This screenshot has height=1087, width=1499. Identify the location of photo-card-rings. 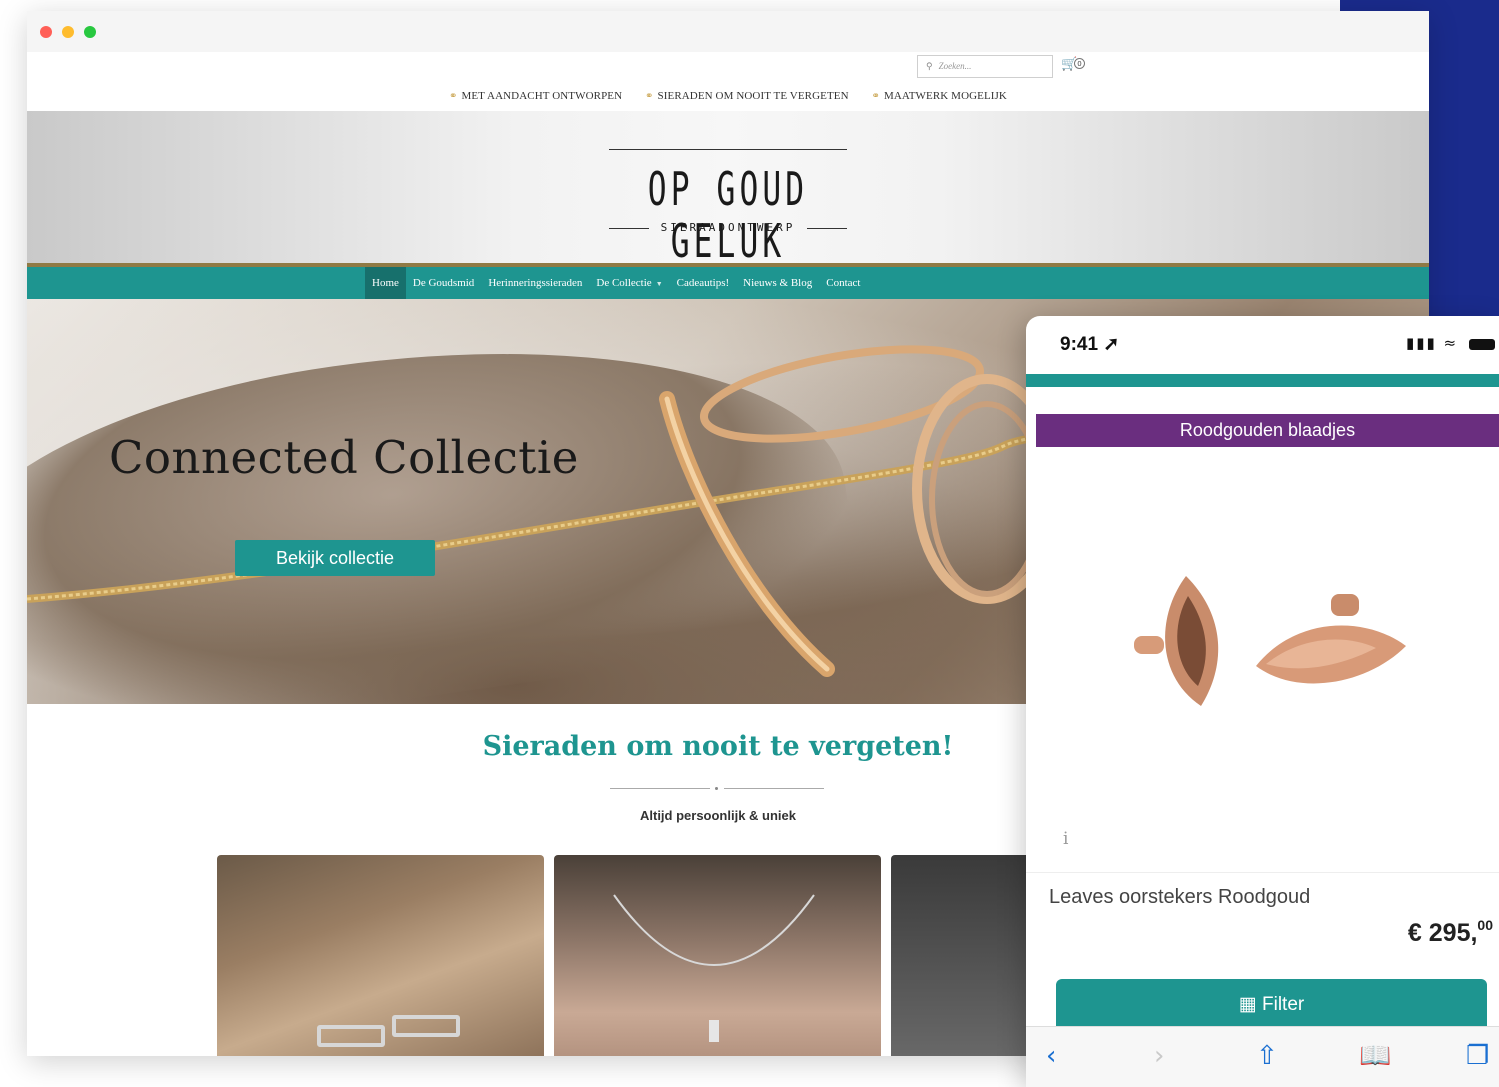
(380, 955).